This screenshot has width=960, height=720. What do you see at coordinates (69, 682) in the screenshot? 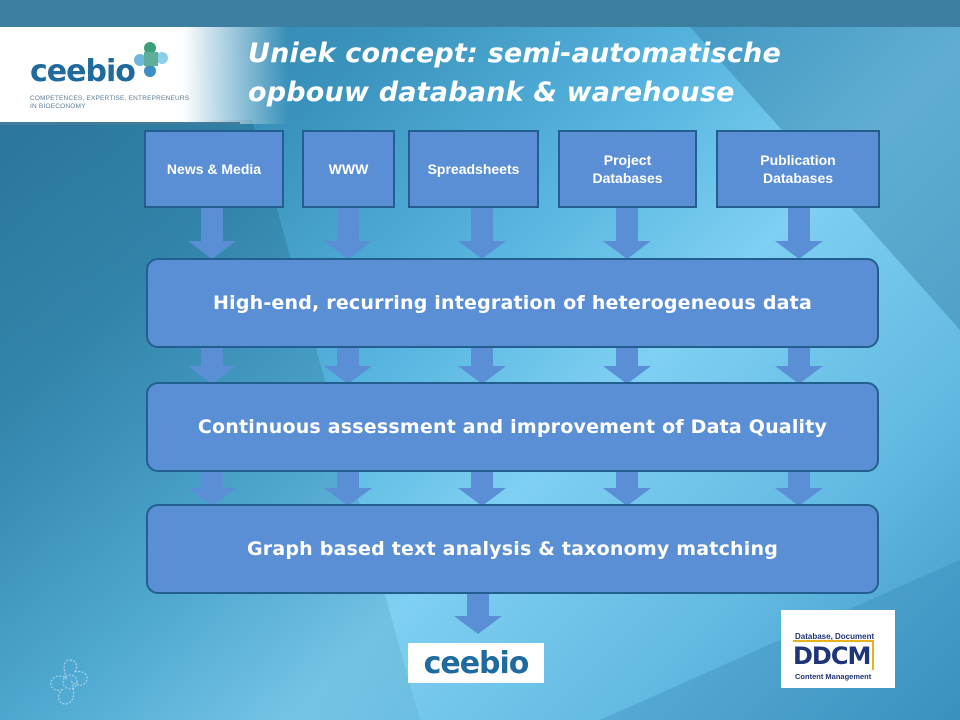
I see `watermark-cross-icon` at bounding box center [69, 682].